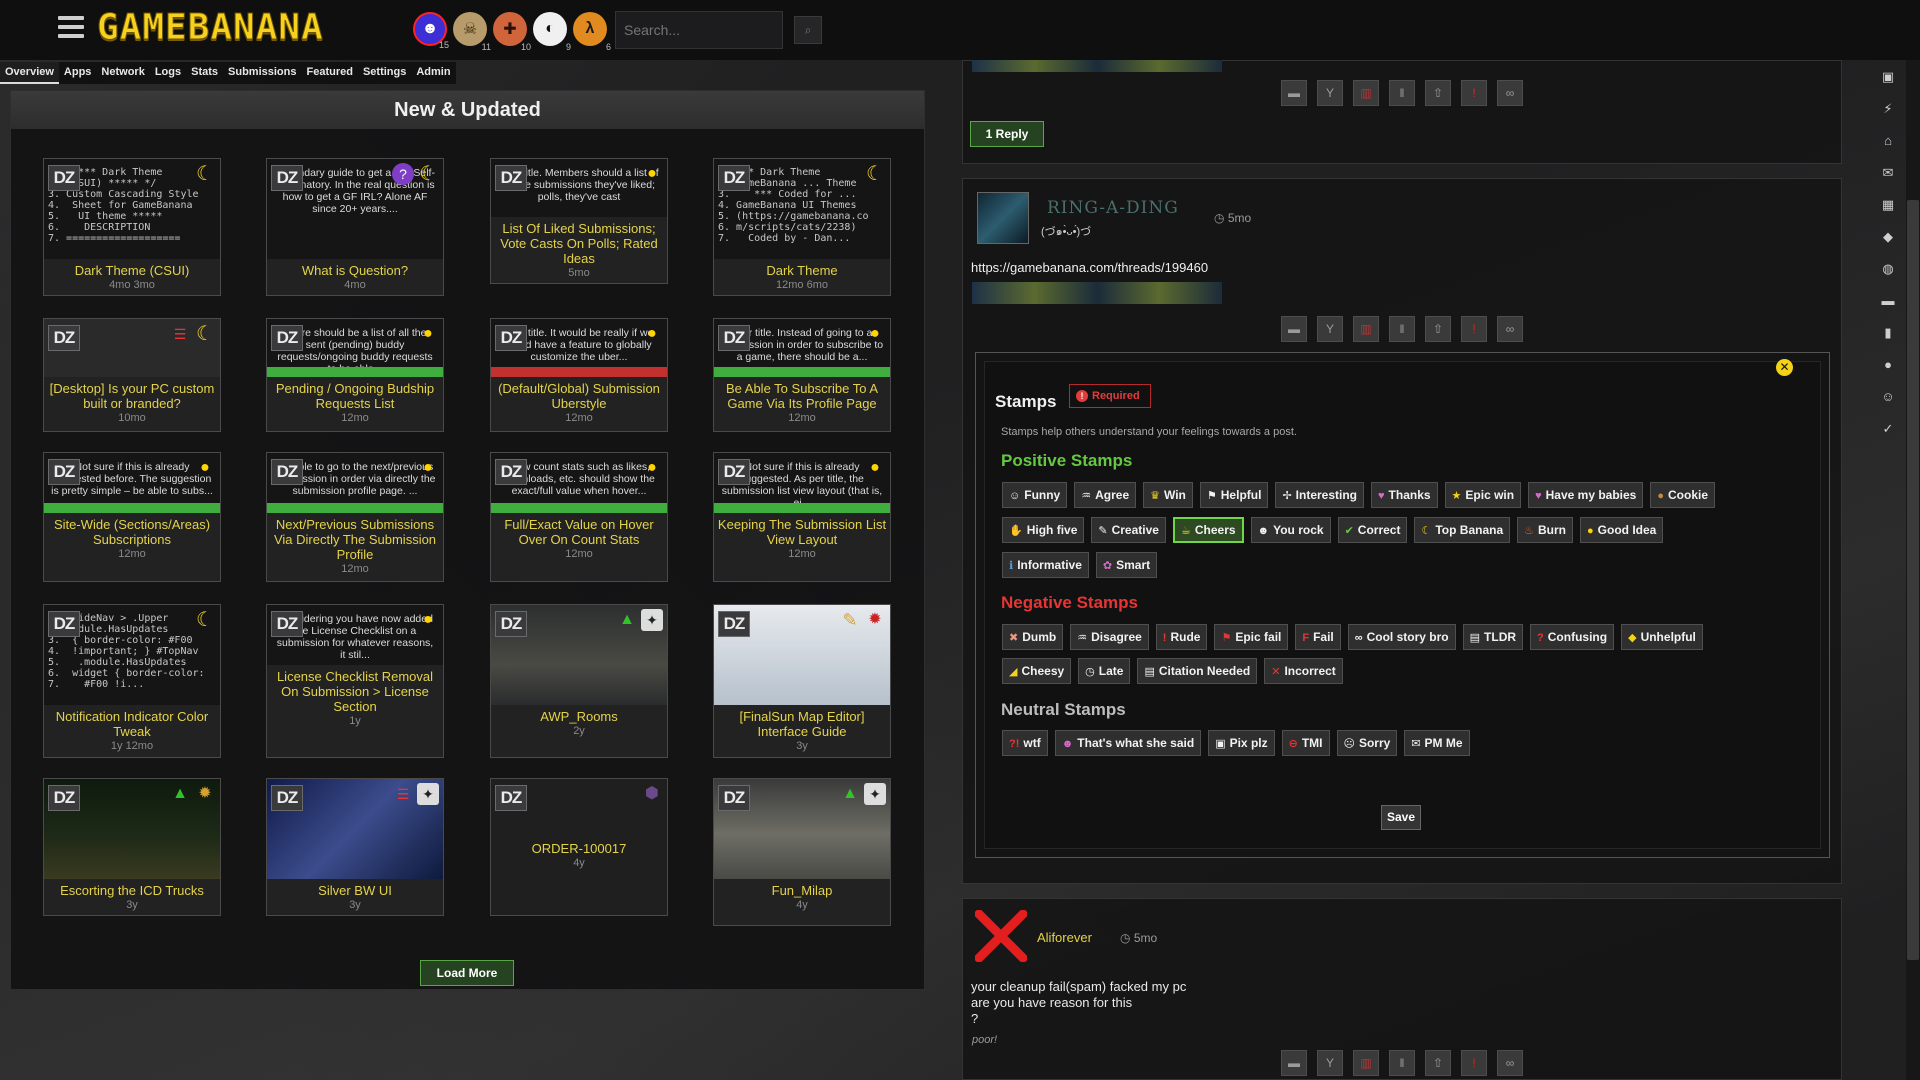 The height and width of the screenshot is (1080, 1920). What do you see at coordinates (1888, 269) in the screenshot?
I see `globe-icon: ◍` at bounding box center [1888, 269].